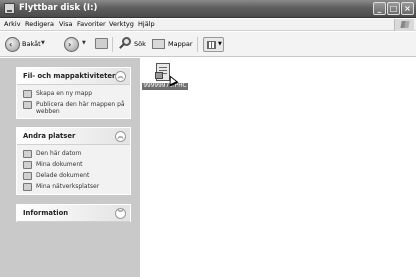 The height and width of the screenshot is (277, 416). I want to click on task-label: Publicera den här mappen på webben, so click(80, 108).